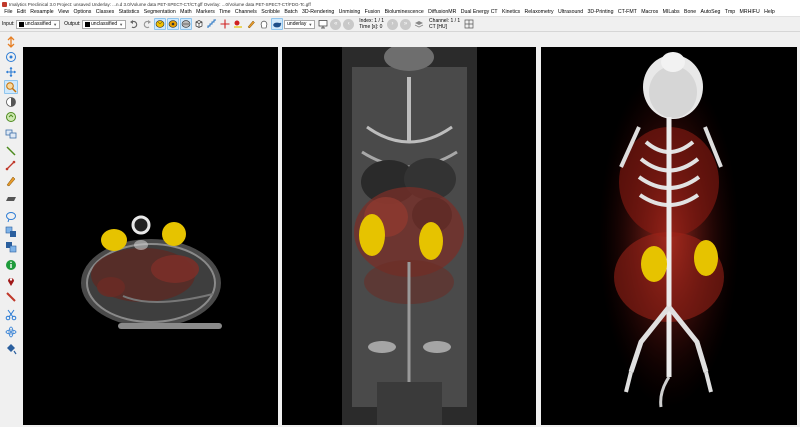  I want to click on lasso-tool, so click(11, 217).